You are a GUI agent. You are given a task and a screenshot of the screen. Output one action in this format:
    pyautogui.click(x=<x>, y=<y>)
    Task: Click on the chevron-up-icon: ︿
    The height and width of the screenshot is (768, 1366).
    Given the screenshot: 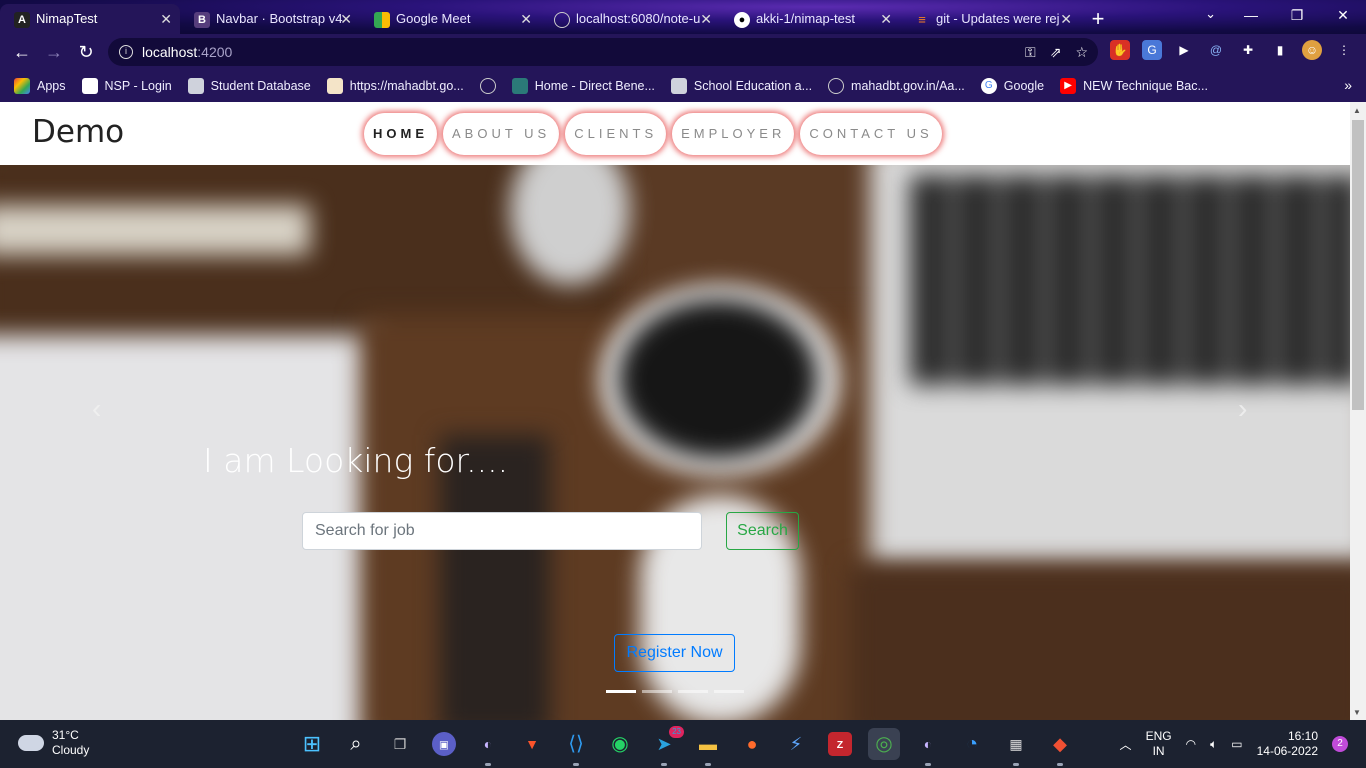 What is the action you would take?
    pyautogui.click(x=1126, y=744)
    